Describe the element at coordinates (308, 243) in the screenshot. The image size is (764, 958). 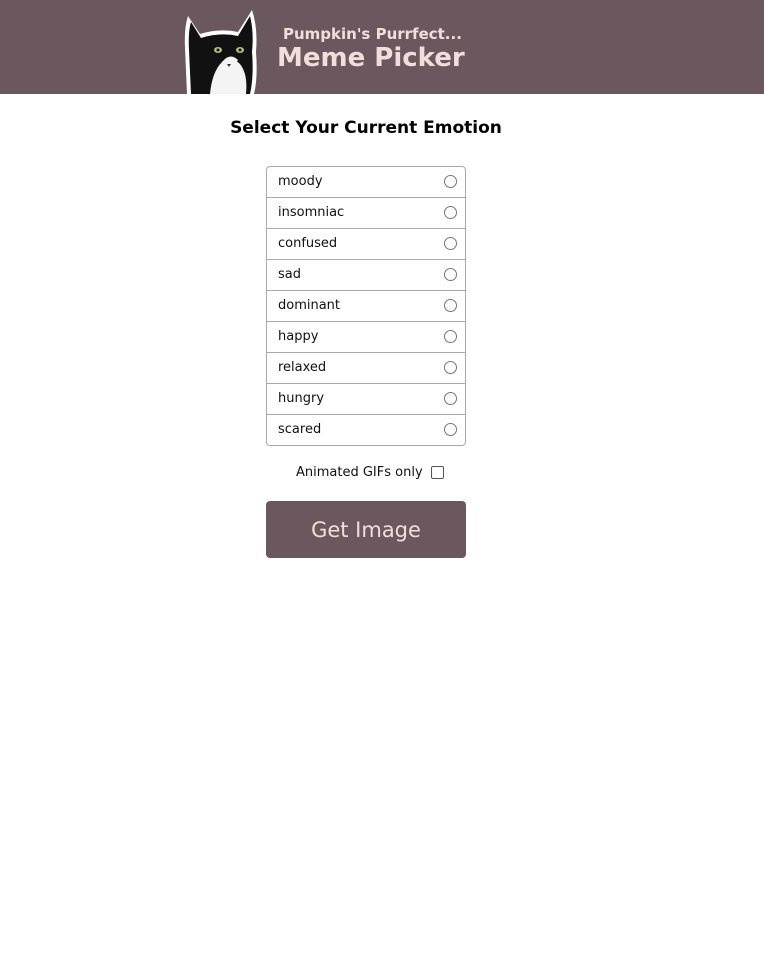
I see `emotion-label: confused` at that location.